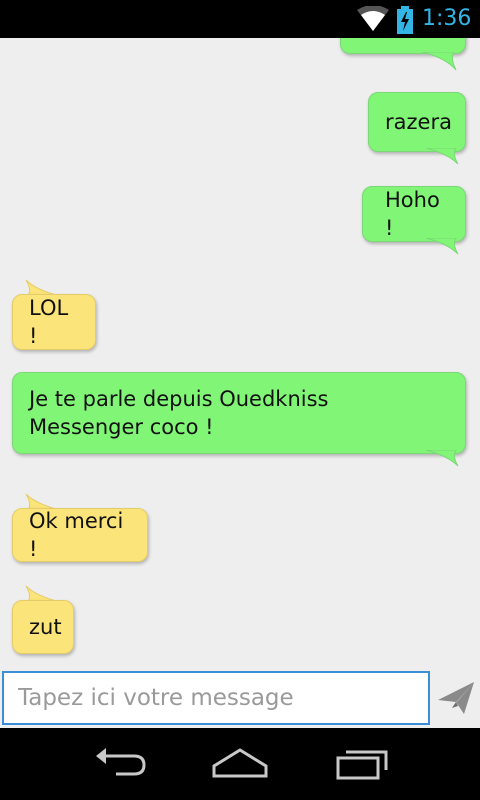 The width and height of the screenshot is (480, 800). I want to click on message-text: Ok merci !, so click(76, 535).